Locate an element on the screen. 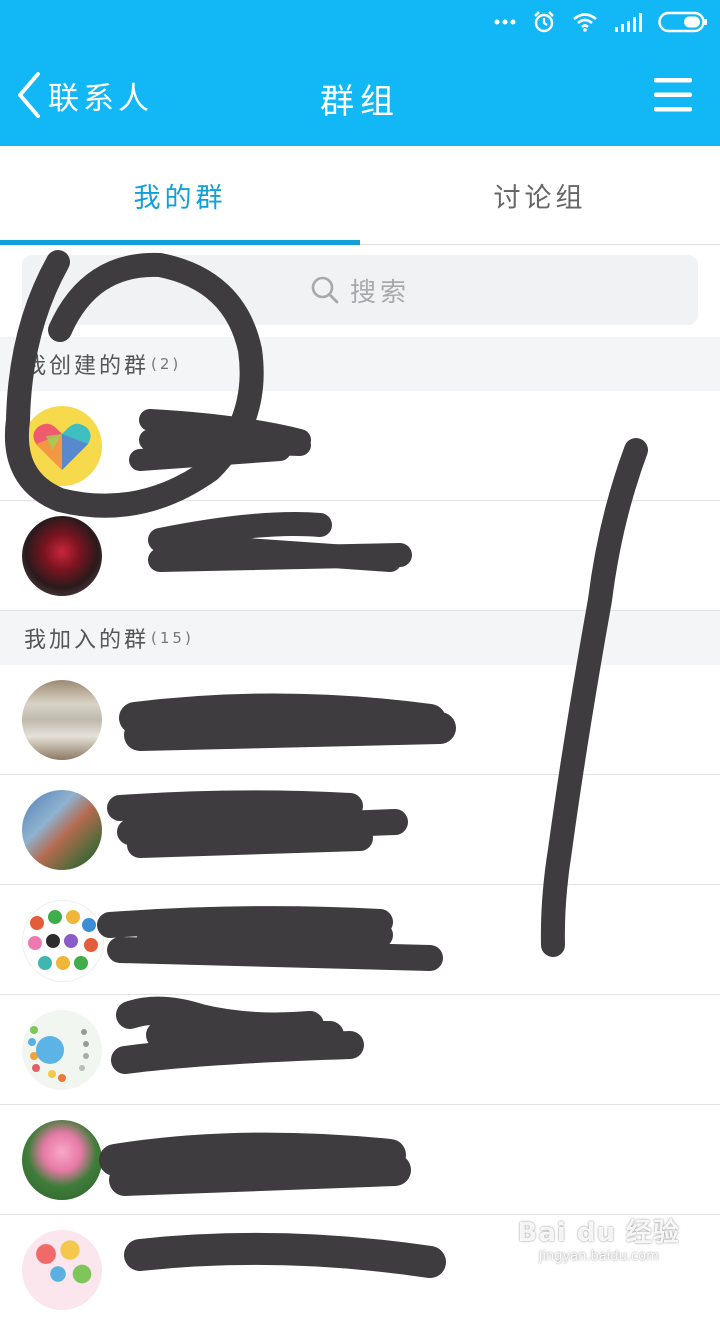 Image resolution: width=720 pixels, height=1325 pixels. menu-icon is located at coordinates (673, 95).